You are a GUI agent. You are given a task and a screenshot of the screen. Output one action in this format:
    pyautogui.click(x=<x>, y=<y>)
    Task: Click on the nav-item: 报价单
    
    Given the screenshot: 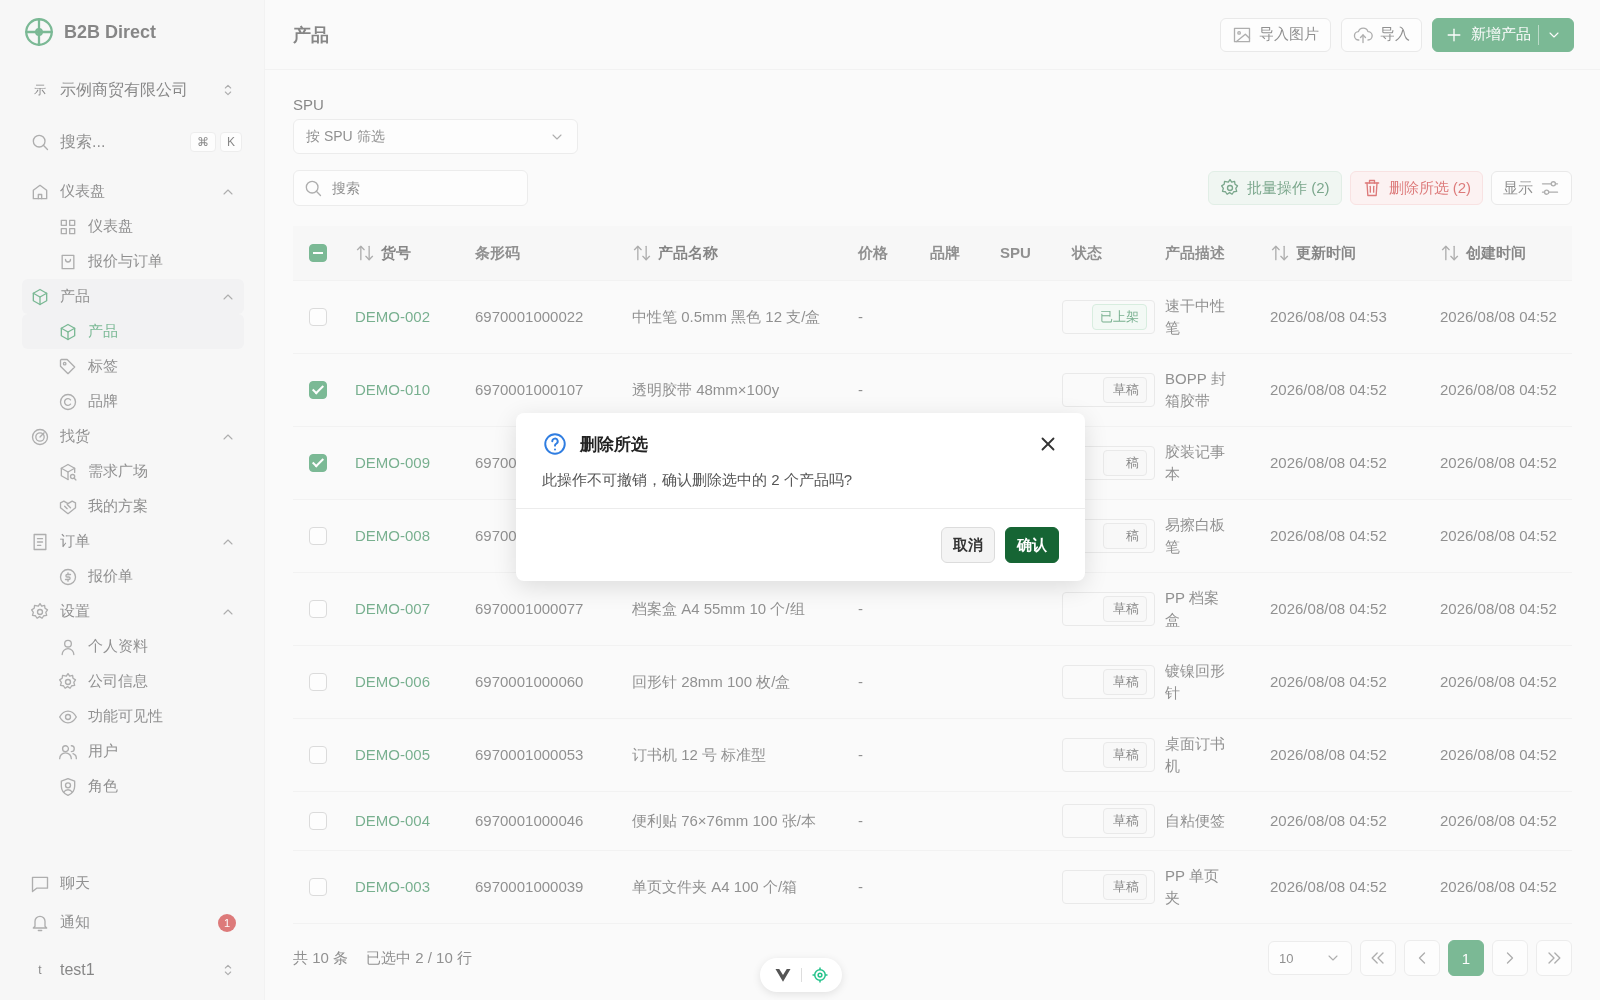 What is the action you would take?
    pyautogui.click(x=133, y=576)
    